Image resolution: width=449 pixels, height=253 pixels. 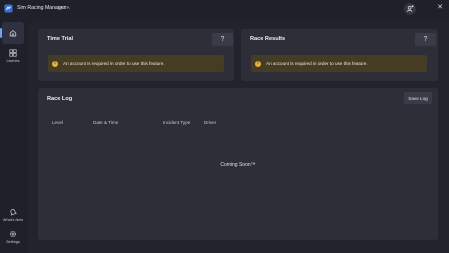 I want to click on time-trial-help-button: ?, so click(x=222, y=39).